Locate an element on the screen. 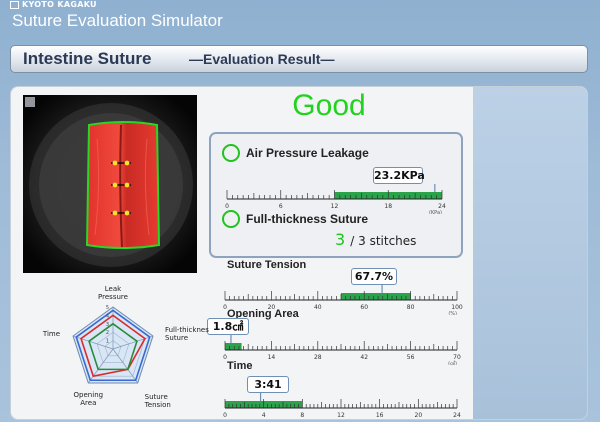 This screenshot has height=422, width=600. suture-tension-tick-label: 80 is located at coordinates (411, 307).